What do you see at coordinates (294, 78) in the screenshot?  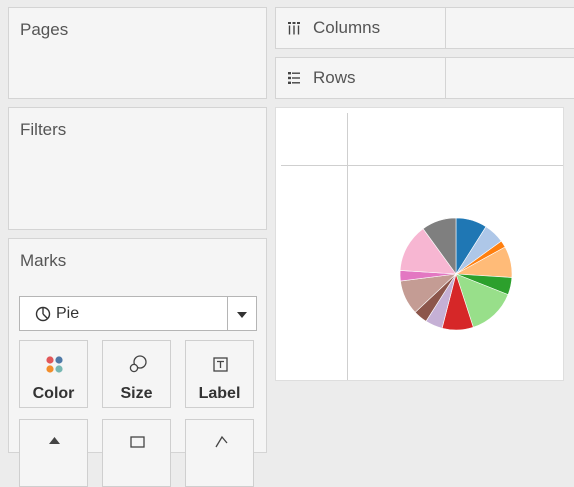 I see `rows-icon` at bounding box center [294, 78].